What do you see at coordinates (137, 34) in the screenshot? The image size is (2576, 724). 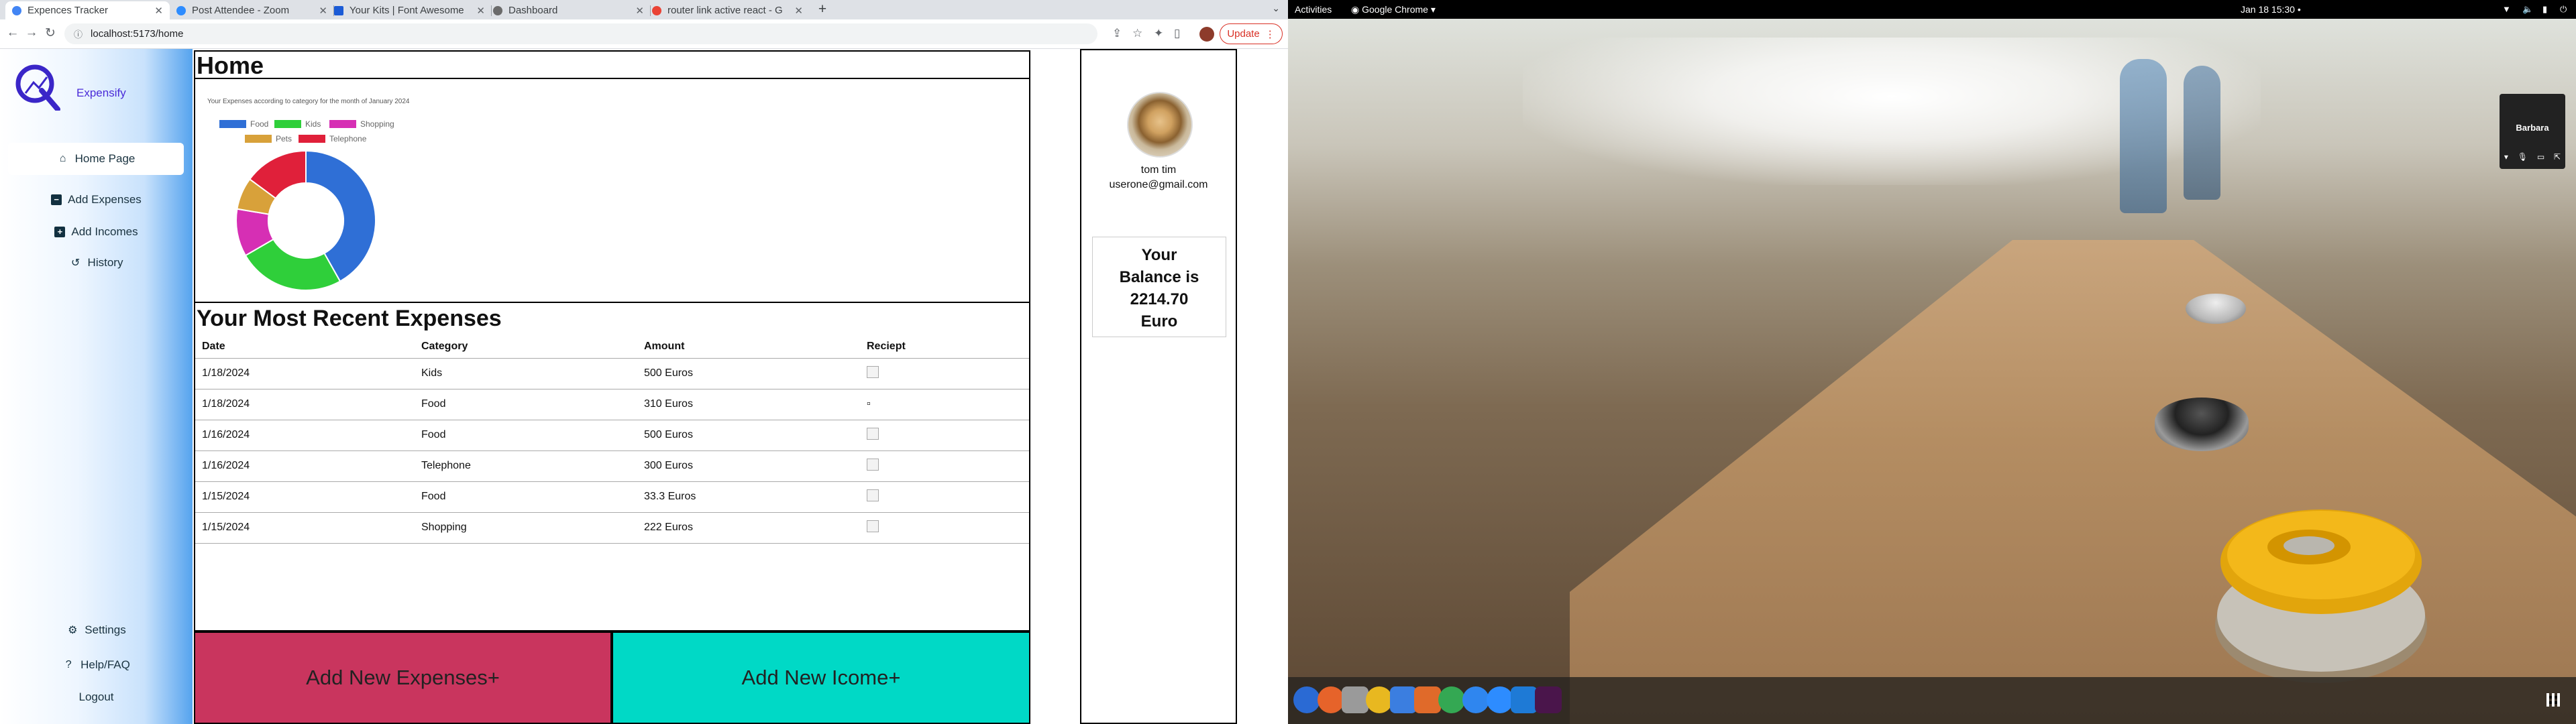 I see `url-text: localhost:5173/home` at bounding box center [137, 34].